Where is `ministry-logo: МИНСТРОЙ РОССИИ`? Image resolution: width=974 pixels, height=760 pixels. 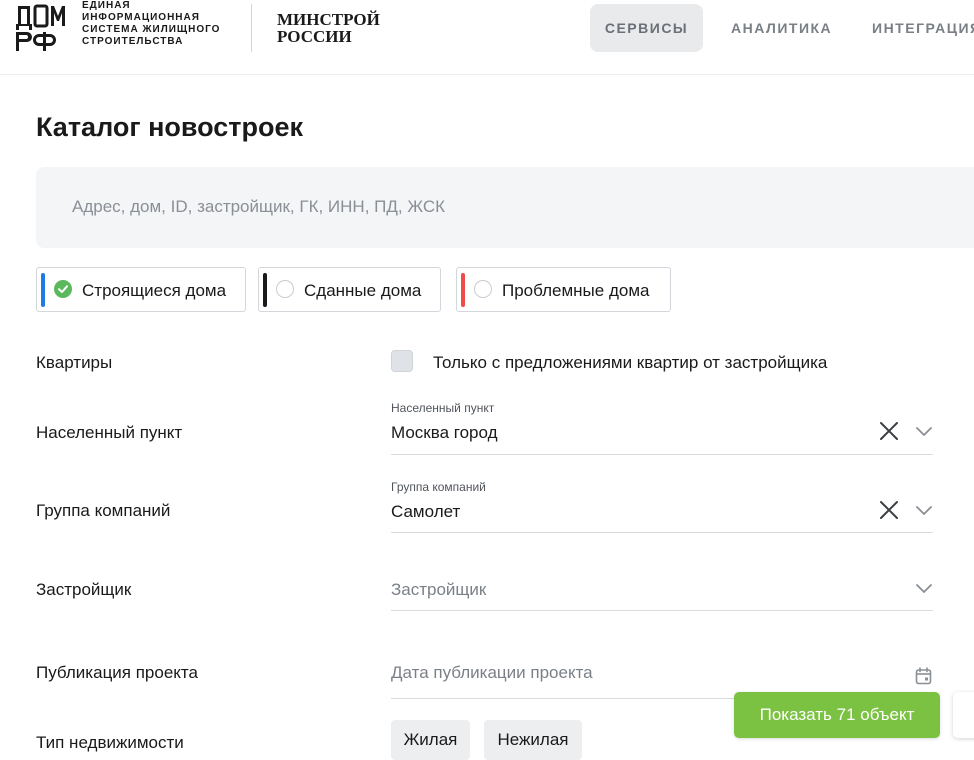 ministry-logo: МИНСТРОЙ РОССИИ is located at coordinates (328, 28).